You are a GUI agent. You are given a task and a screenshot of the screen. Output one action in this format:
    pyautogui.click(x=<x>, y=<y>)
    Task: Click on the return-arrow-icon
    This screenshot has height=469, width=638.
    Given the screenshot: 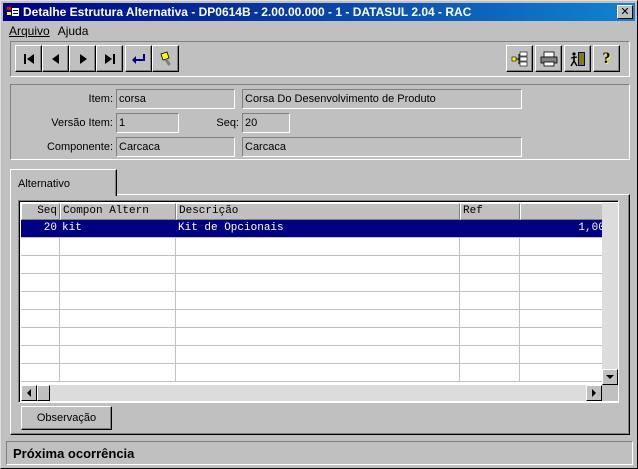 What is the action you would take?
    pyautogui.click(x=138, y=58)
    